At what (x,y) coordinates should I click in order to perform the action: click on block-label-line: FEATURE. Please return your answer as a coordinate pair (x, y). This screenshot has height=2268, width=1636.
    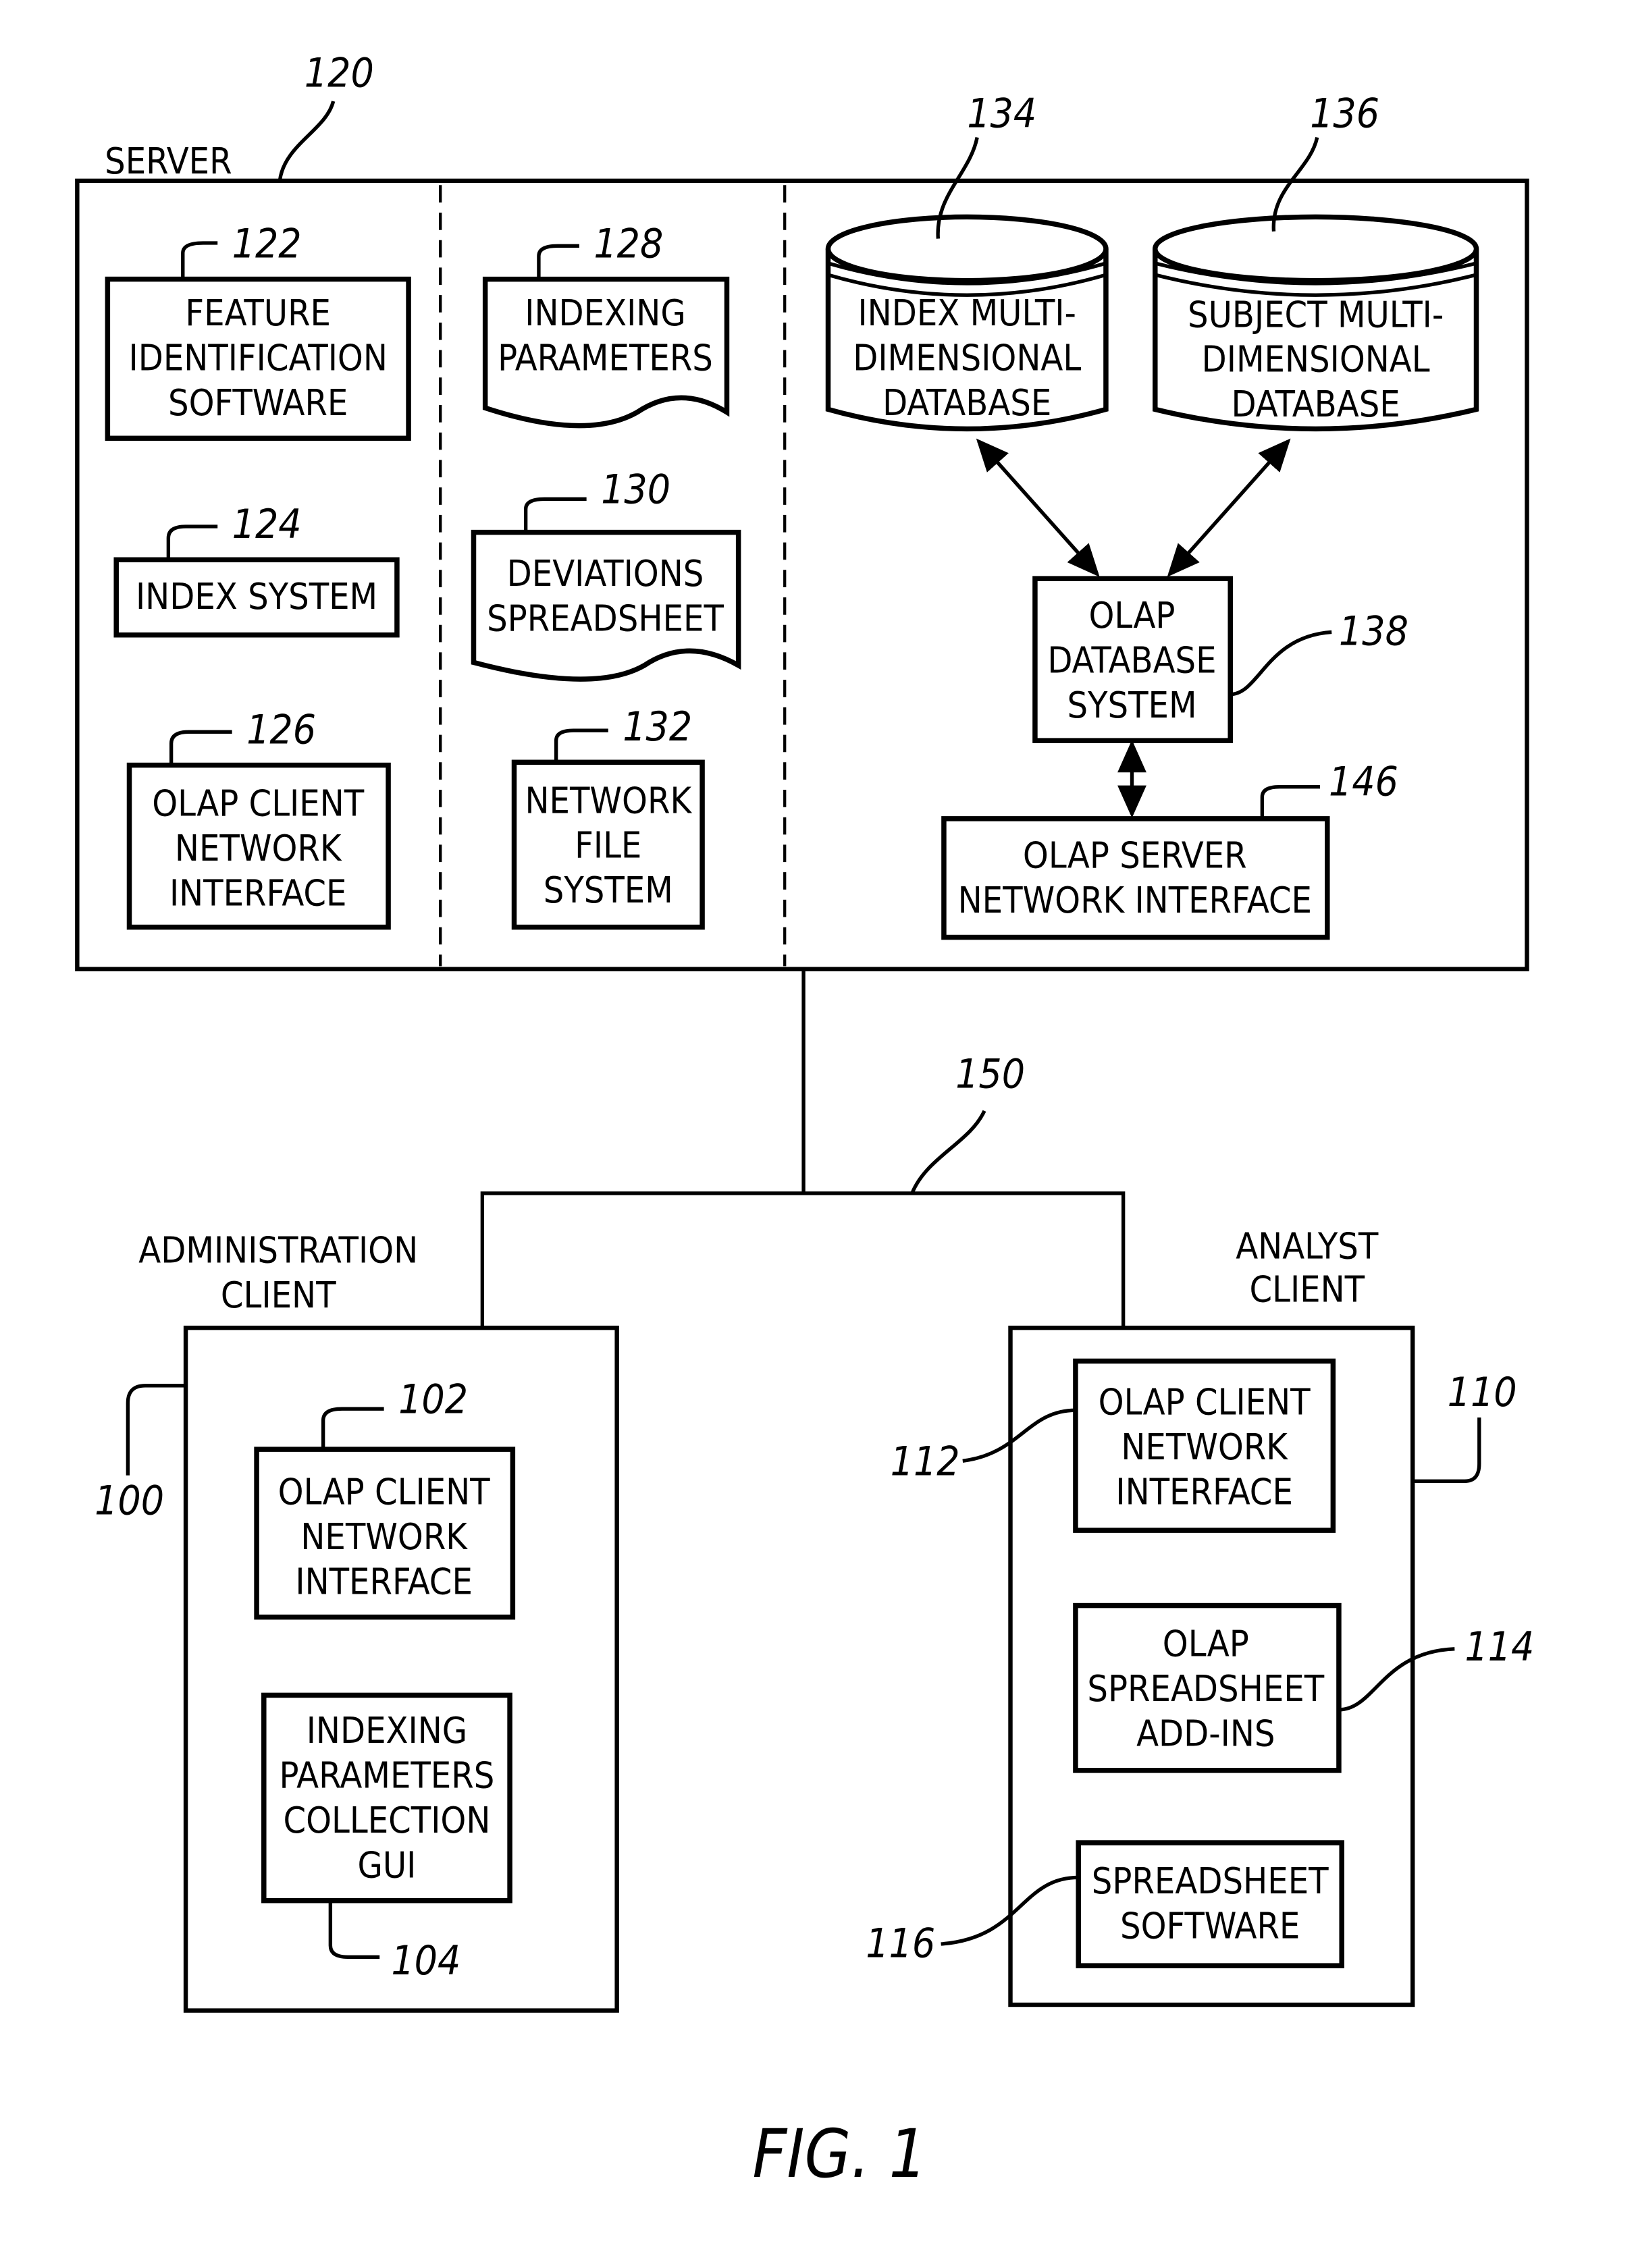
    Looking at the image, I should click on (258, 313).